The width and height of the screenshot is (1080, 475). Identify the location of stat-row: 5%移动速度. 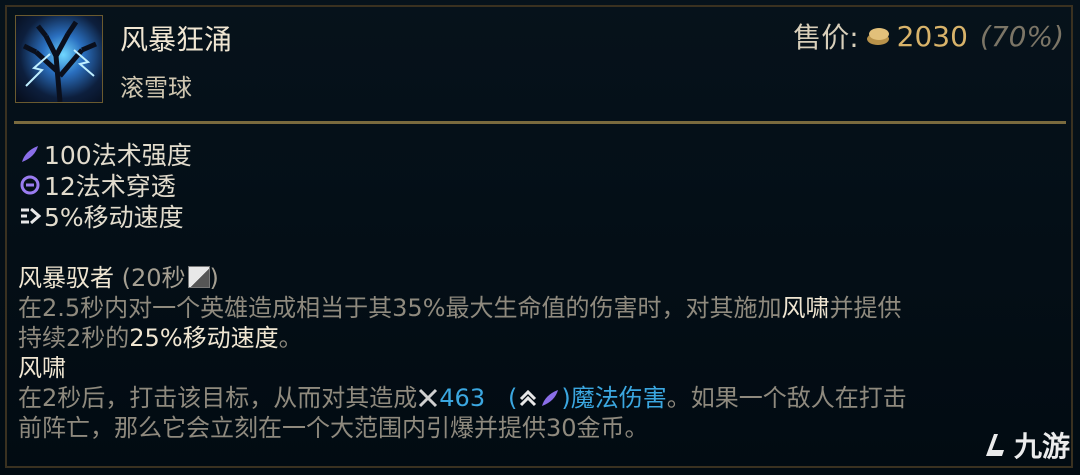
(105, 216).